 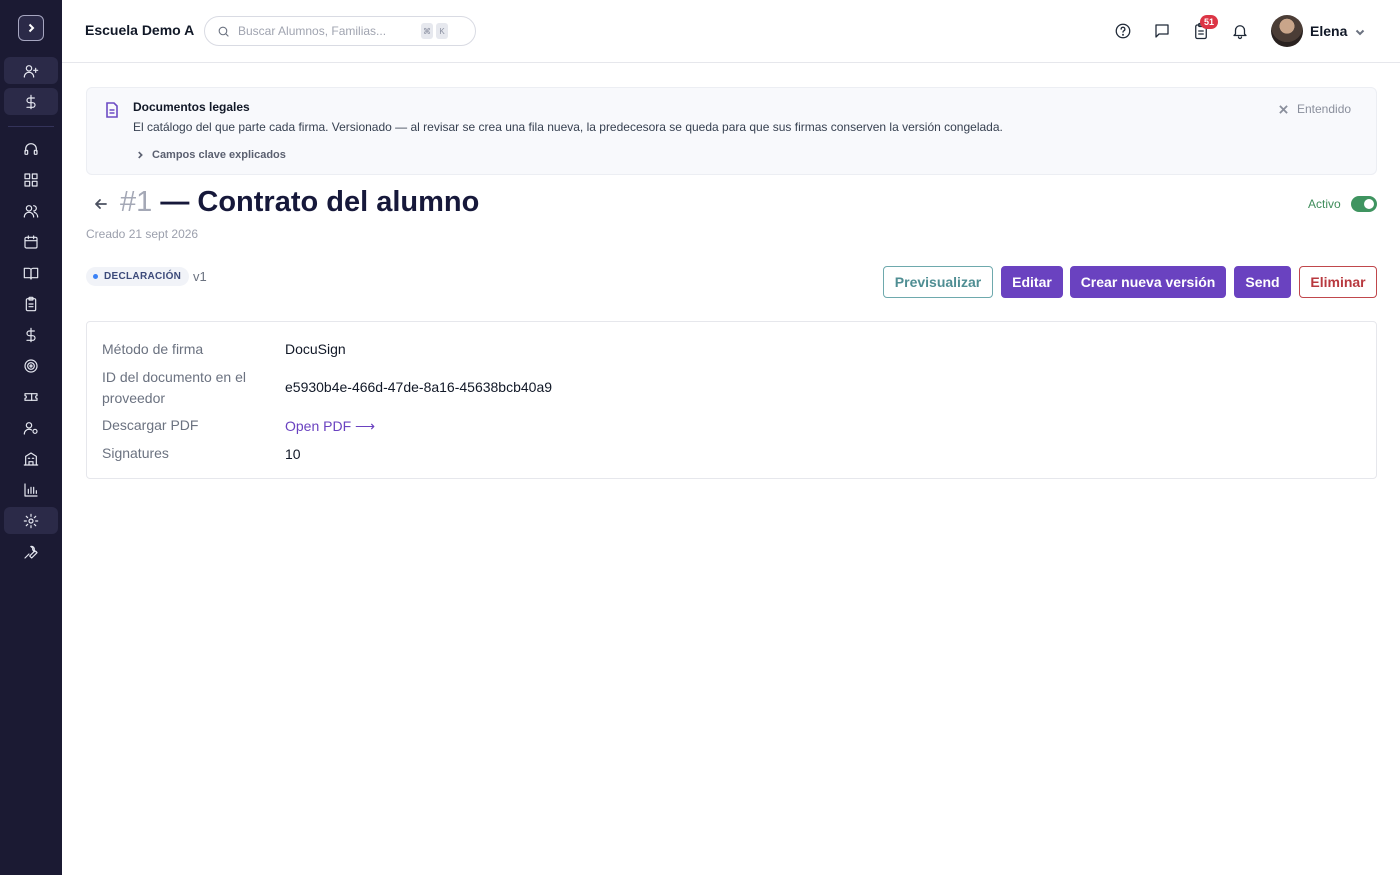 What do you see at coordinates (1262, 282) in the screenshot?
I see `send-button: Send` at bounding box center [1262, 282].